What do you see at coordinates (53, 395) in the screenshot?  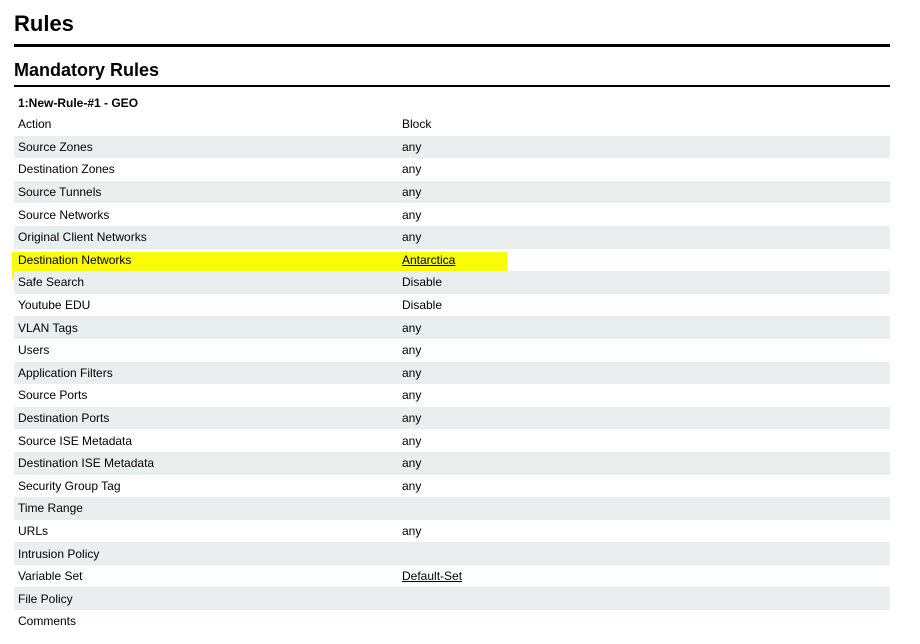 I see `property-key: Source Ports` at bounding box center [53, 395].